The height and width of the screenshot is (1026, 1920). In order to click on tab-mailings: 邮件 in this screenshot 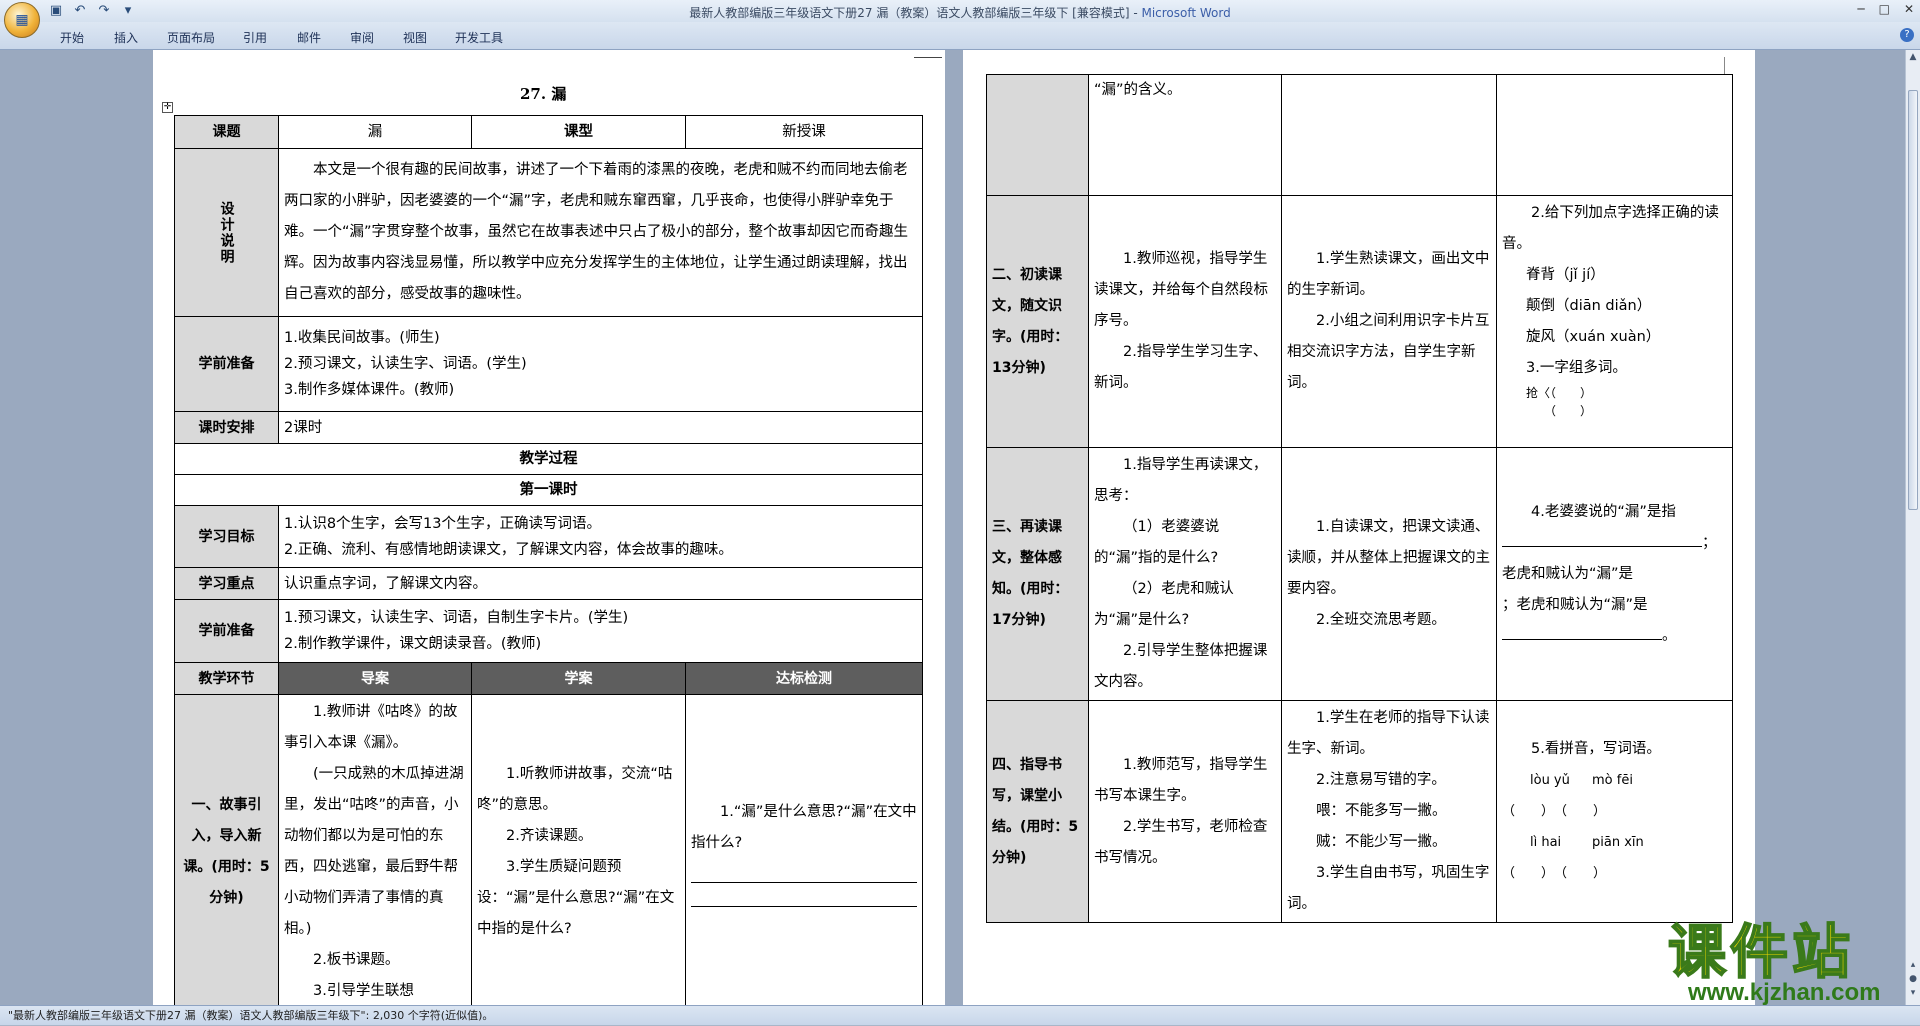, I will do `click(309, 37)`.